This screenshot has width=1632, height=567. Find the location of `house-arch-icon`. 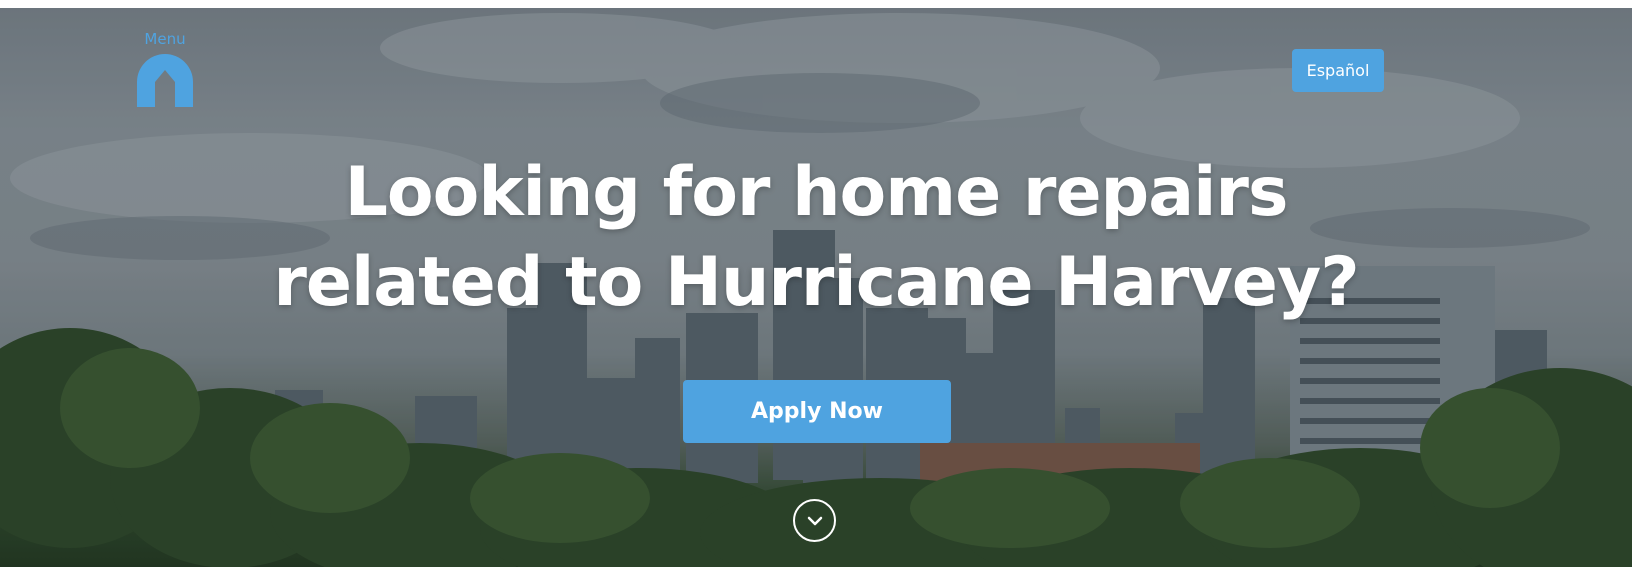

house-arch-icon is located at coordinates (165, 80).